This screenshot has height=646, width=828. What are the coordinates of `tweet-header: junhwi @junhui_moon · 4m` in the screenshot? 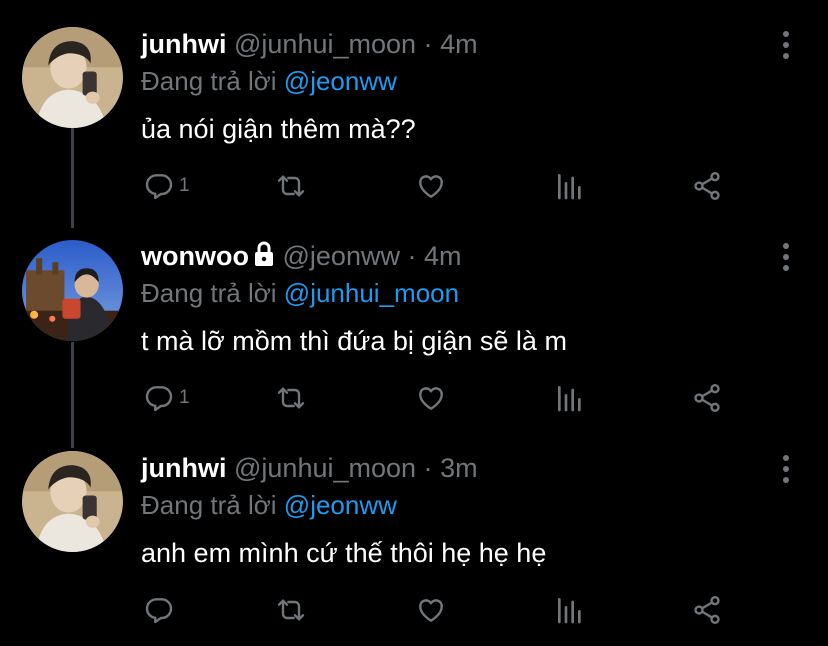 It's located at (309, 44).